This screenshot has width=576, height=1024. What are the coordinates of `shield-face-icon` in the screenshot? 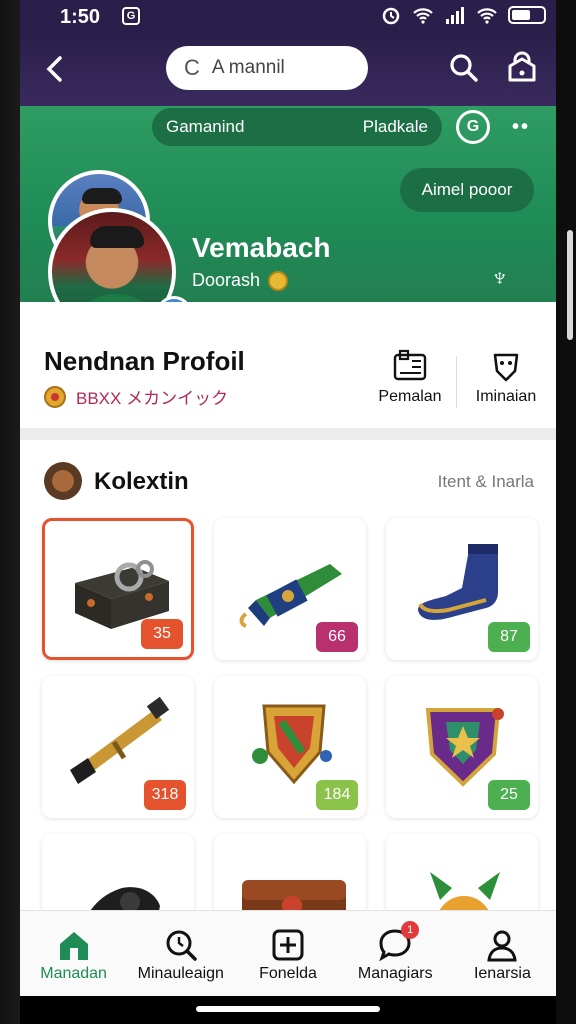 It's located at (506, 367).